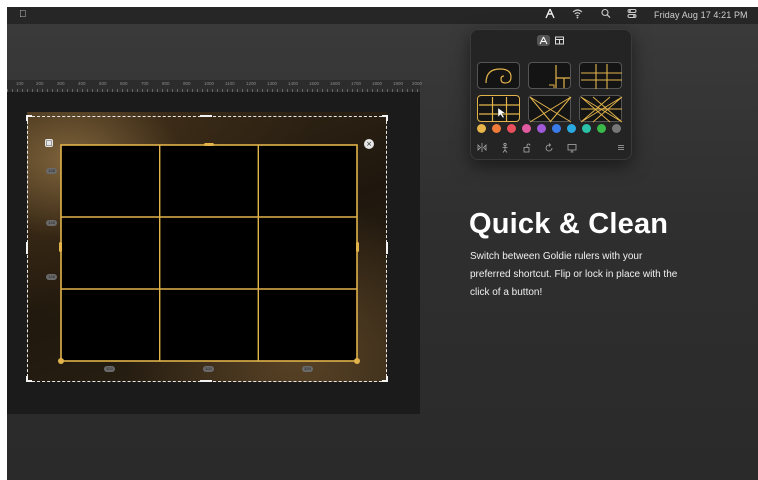  I want to click on menu-bar-clock: Friday Aug 17 4:21 PM, so click(701, 15).